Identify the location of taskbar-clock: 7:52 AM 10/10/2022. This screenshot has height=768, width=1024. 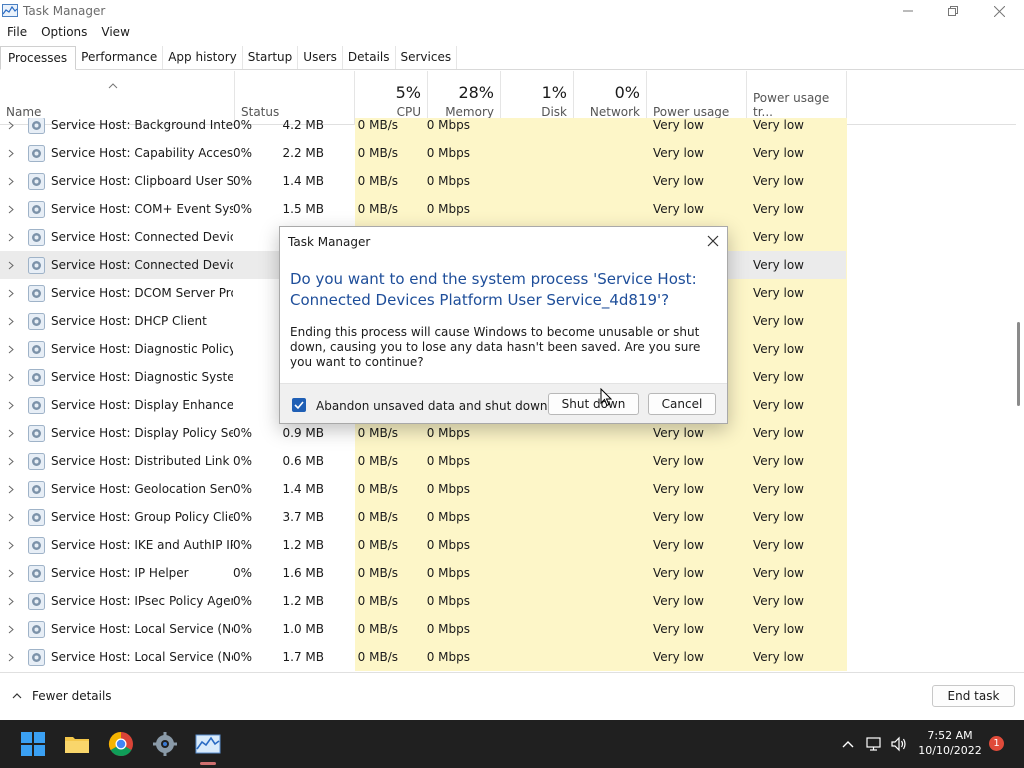
(950, 743).